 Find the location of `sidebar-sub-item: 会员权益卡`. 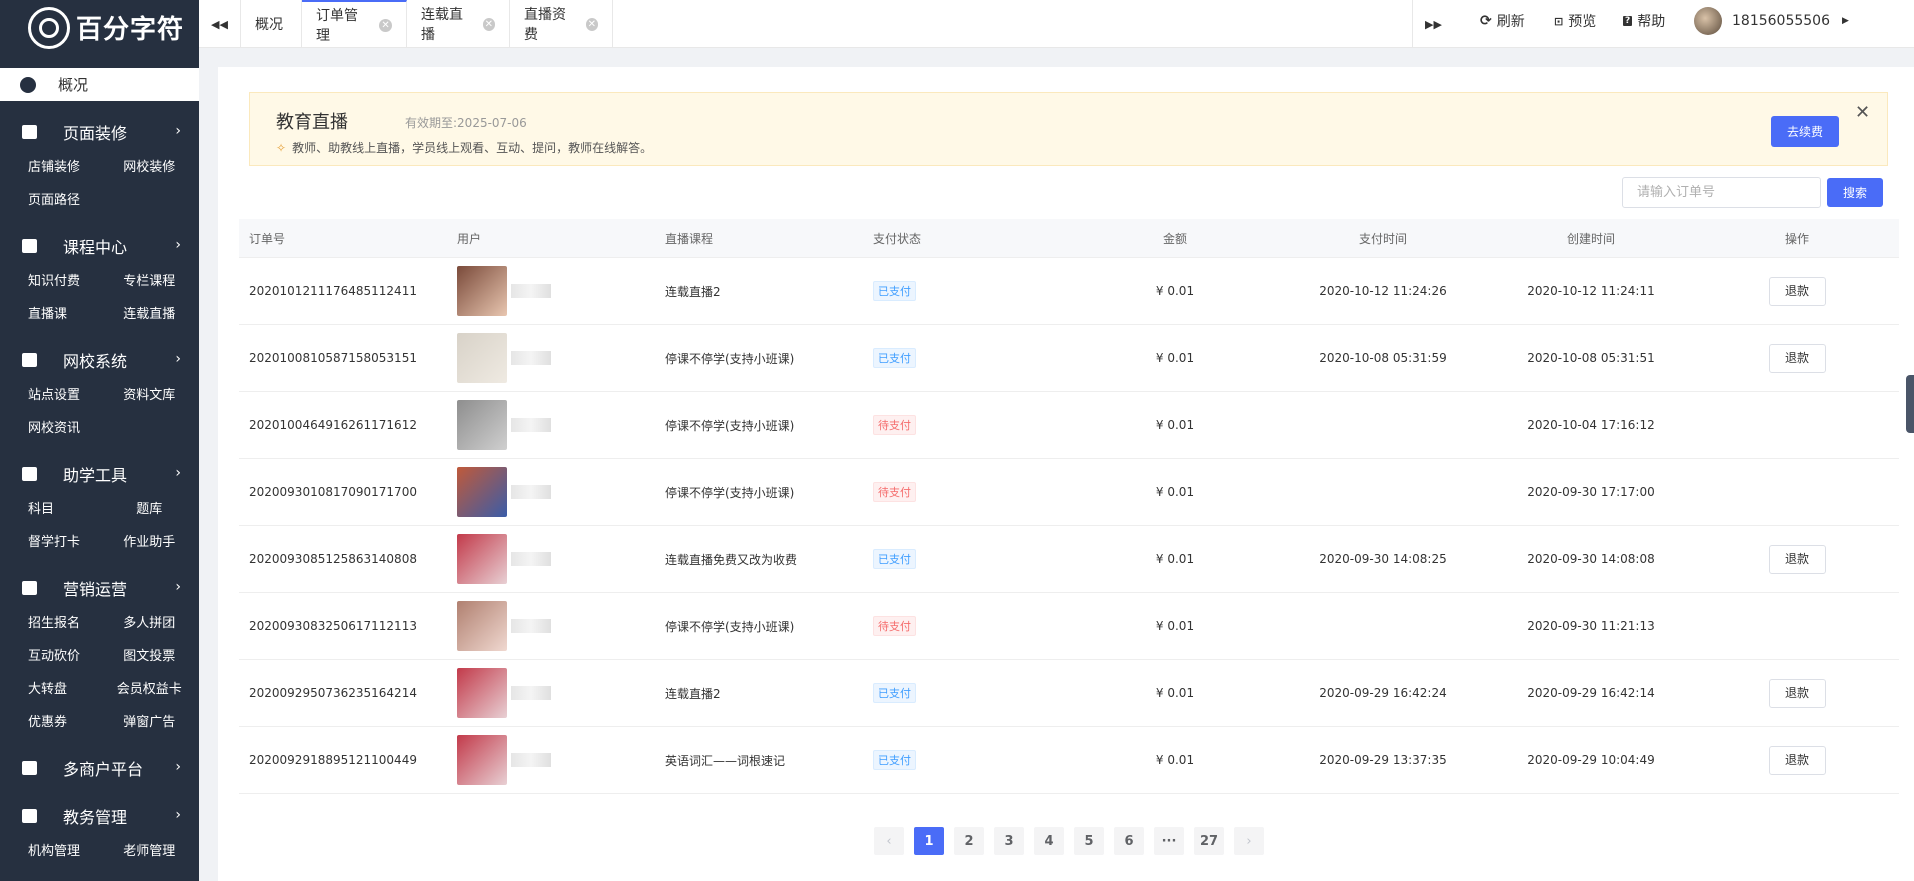

sidebar-sub-item: 会员权益卡 is located at coordinates (150, 687).